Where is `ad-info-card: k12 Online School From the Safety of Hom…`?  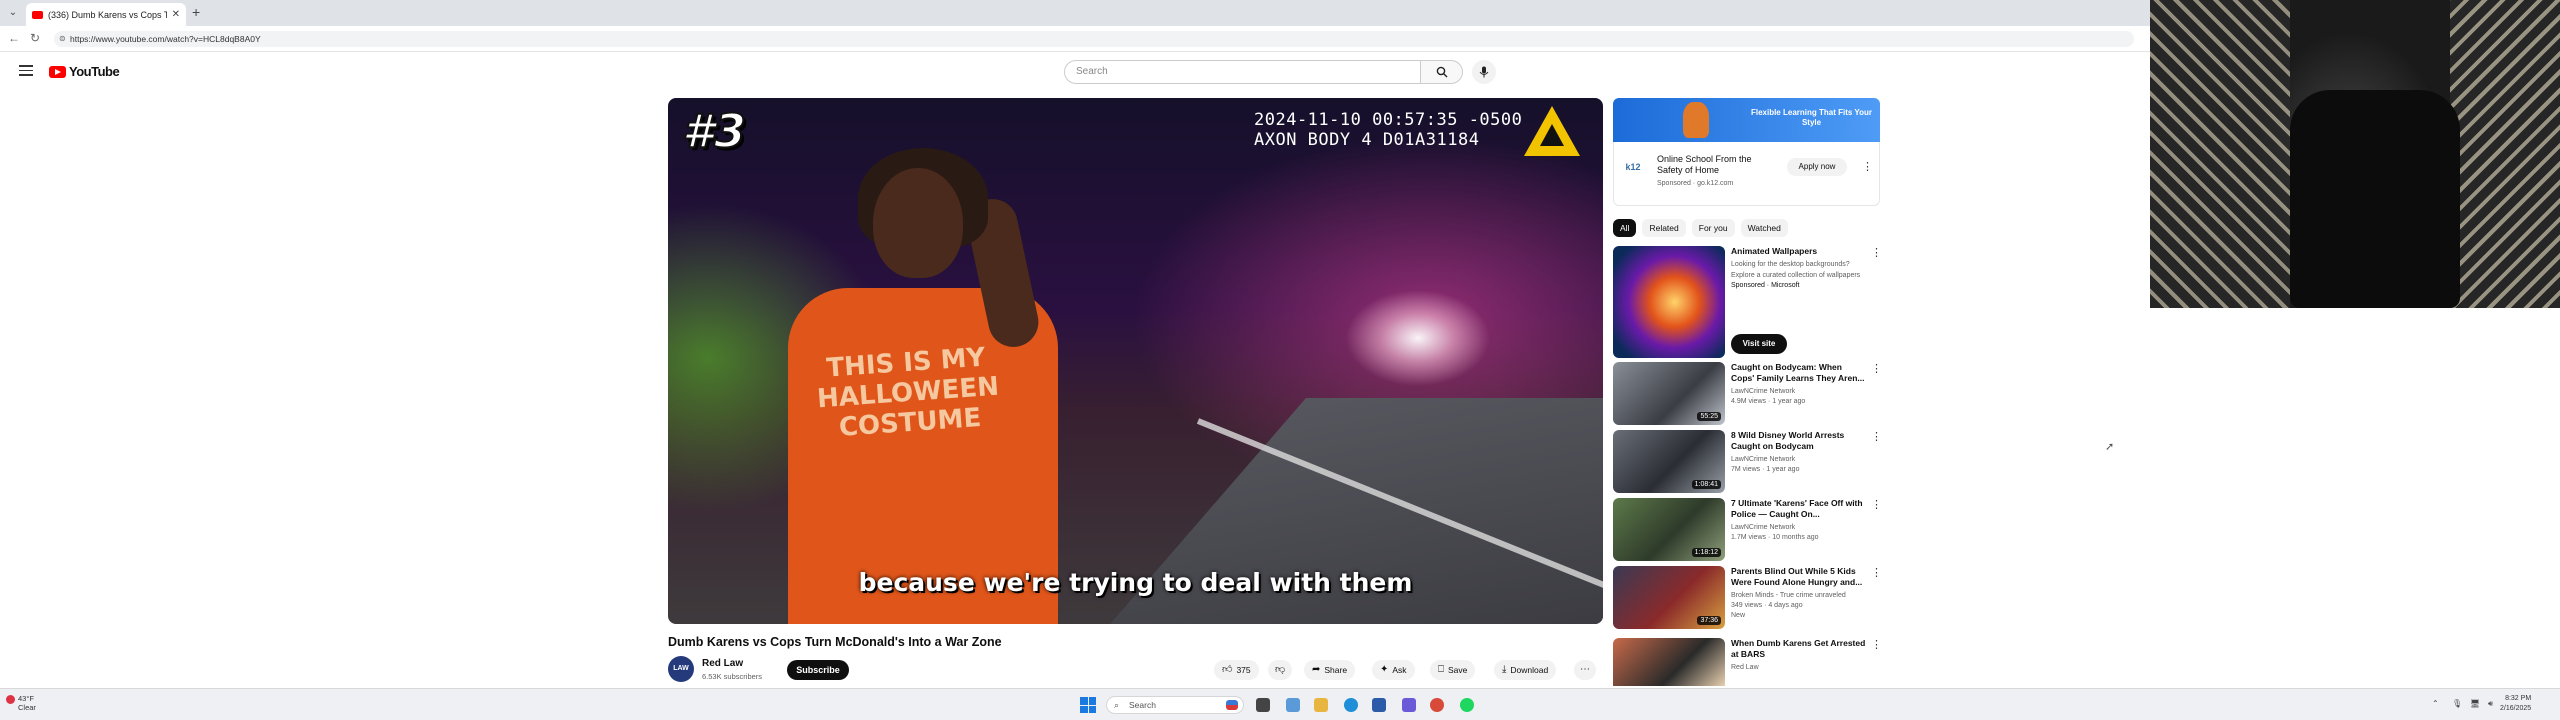 ad-info-card: k12 Online School From the Safety of Hom… is located at coordinates (1746, 174).